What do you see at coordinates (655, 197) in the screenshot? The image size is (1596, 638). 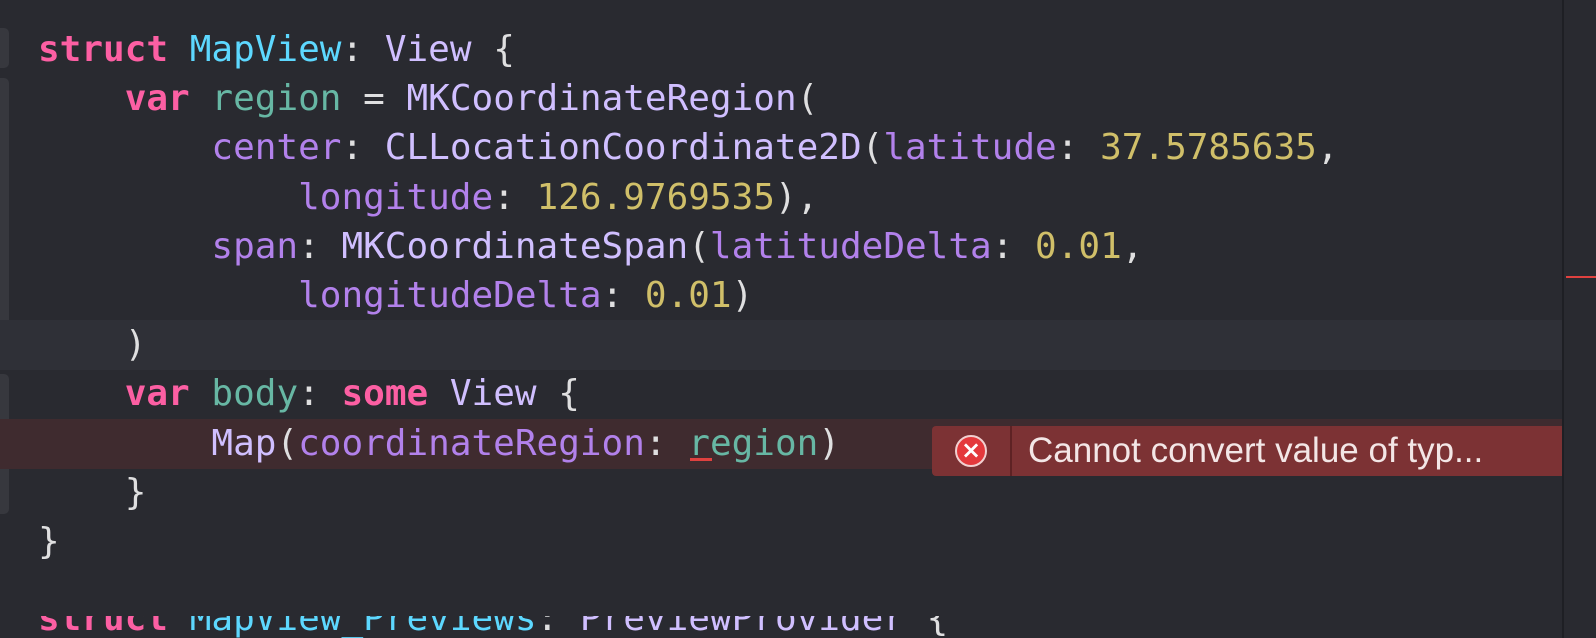 I see `code-token: 126.9769535` at bounding box center [655, 197].